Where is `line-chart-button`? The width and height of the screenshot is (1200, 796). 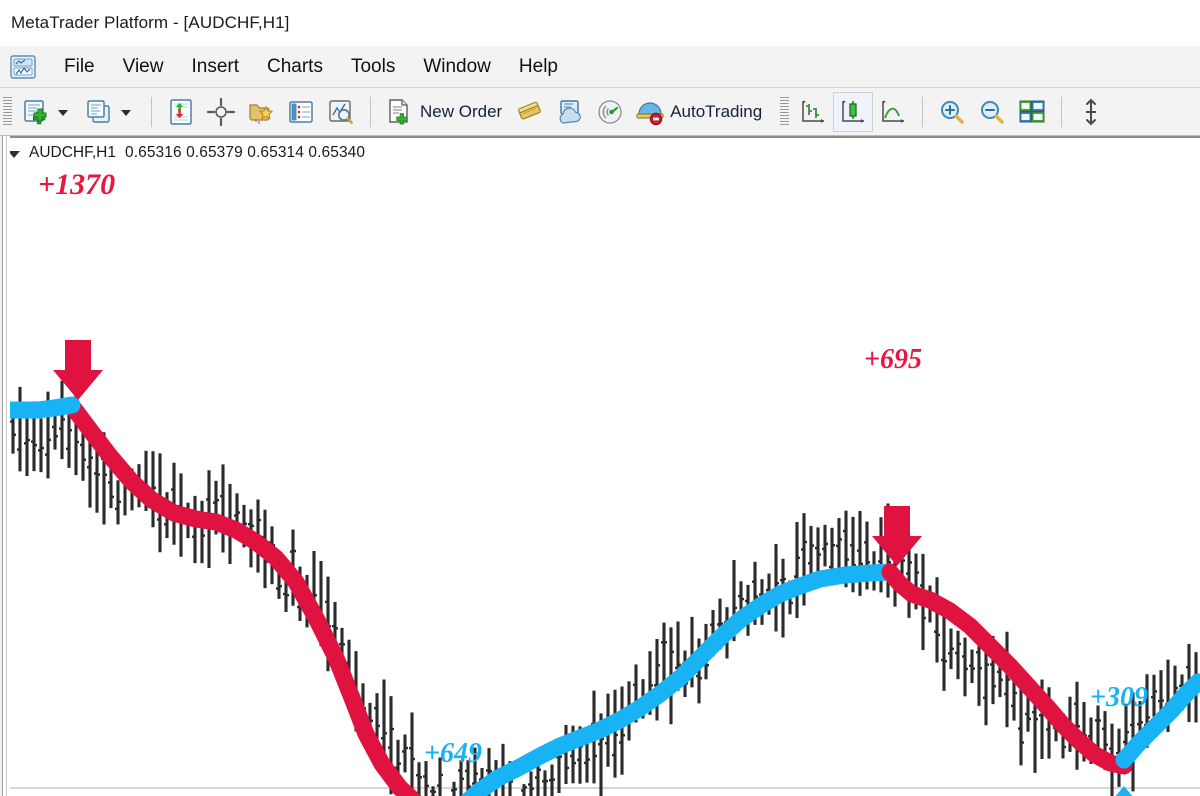
line-chart-button is located at coordinates (893, 112).